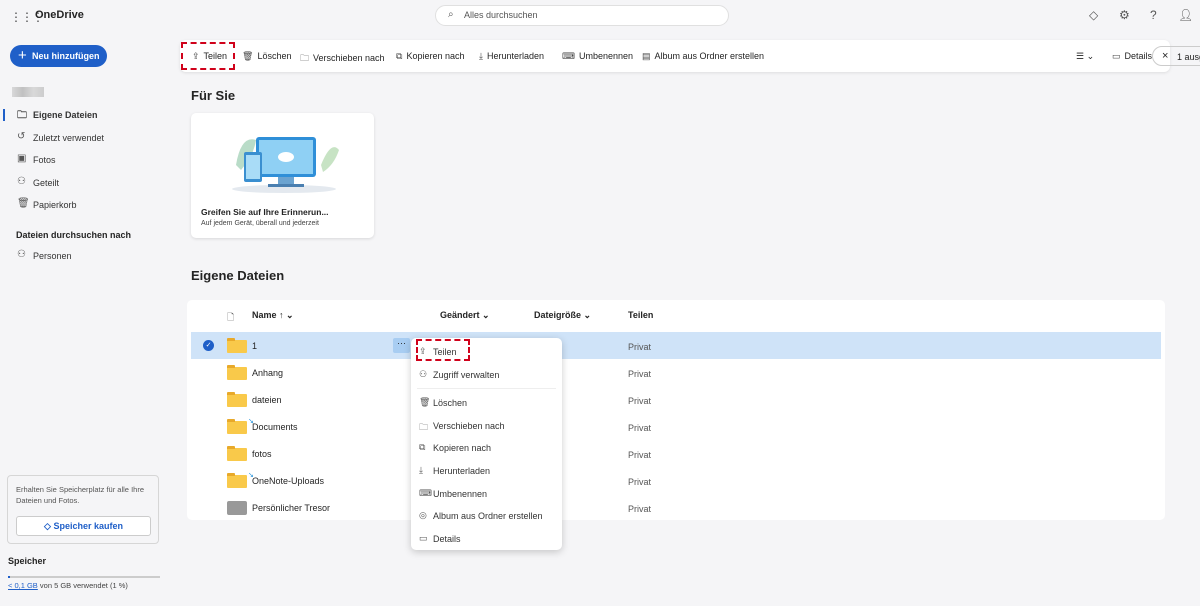  What do you see at coordinates (424, 426) in the screenshot?
I see `move-folder-icon: 🗀︎` at bounding box center [424, 426].